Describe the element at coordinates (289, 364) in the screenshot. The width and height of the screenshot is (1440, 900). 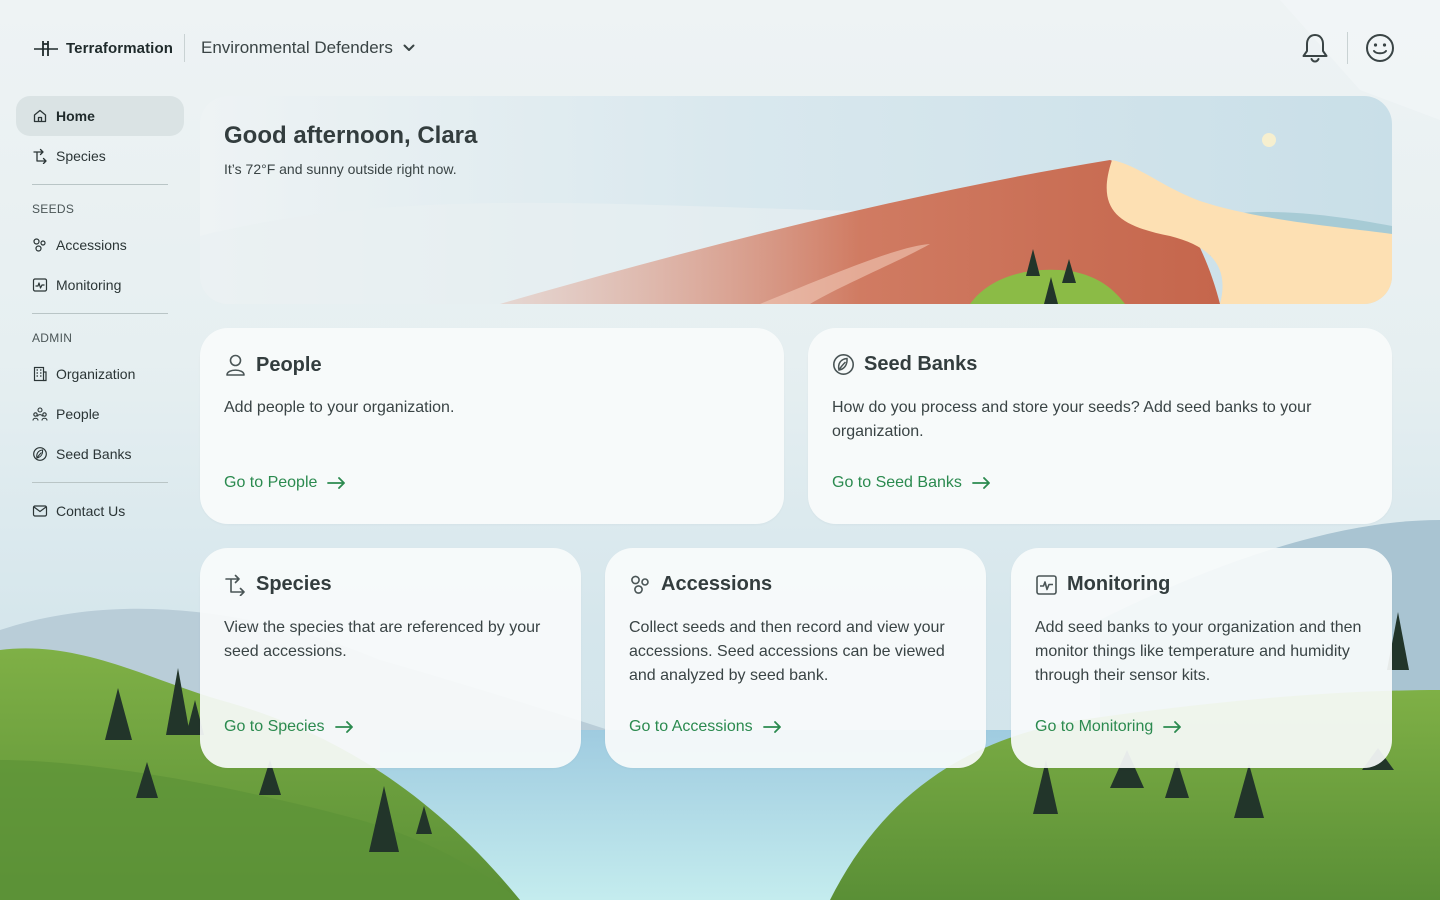
I see `card-title: People` at that location.